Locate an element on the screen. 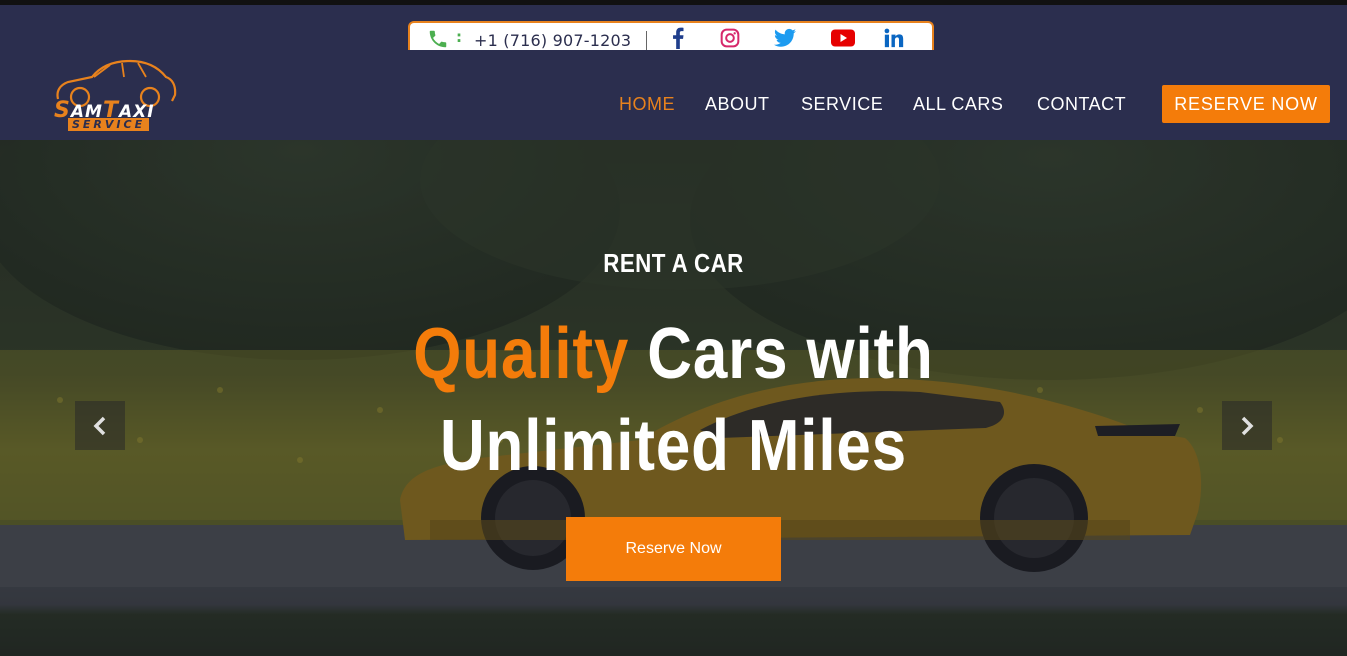 The width and height of the screenshot is (1347, 656). twitter-icon is located at coordinates (785, 38).